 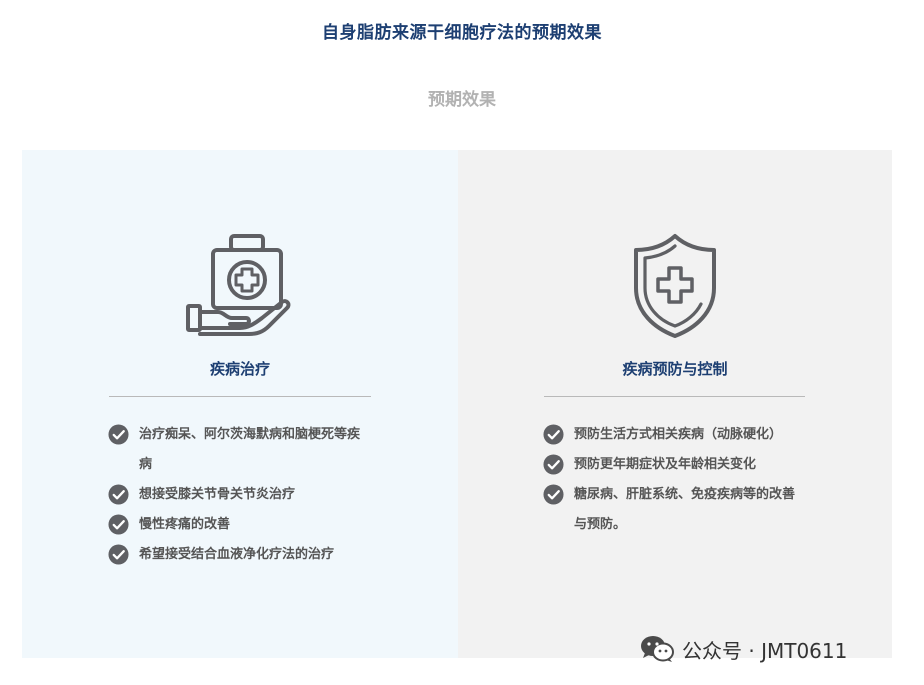 I want to click on watermark: 公众号 · JMT0611, so click(x=743, y=649).